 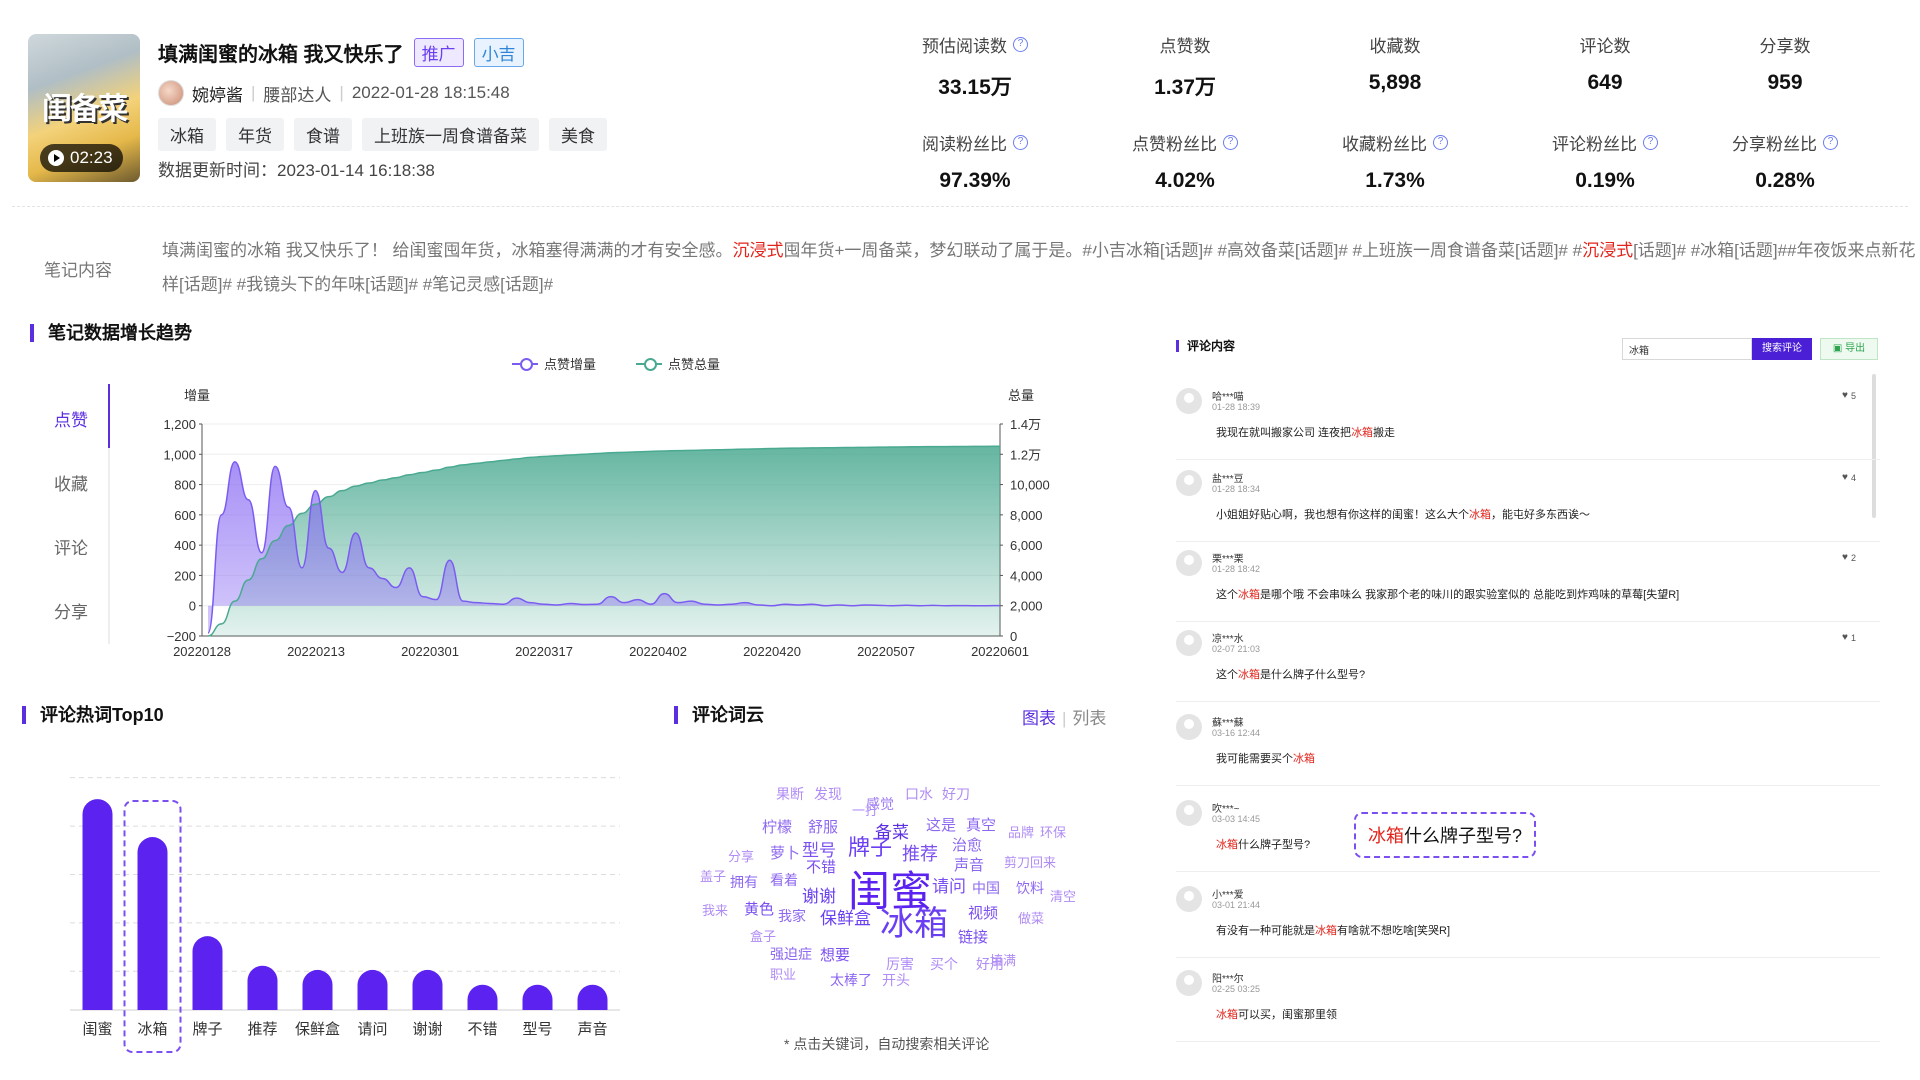 What do you see at coordinates (80, 610) in the screenshot?
I see `metric-tab: 分享` at bounding box center [80, 610].